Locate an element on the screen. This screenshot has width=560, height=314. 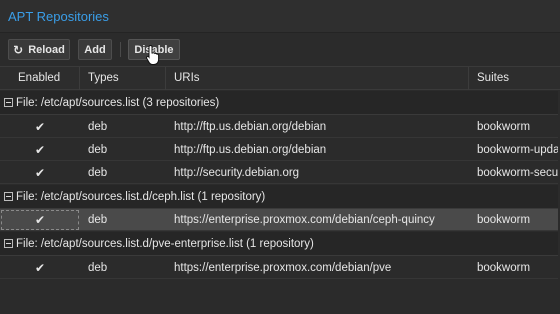
column-header-suites: Suites is located at coordinates (514, 78).